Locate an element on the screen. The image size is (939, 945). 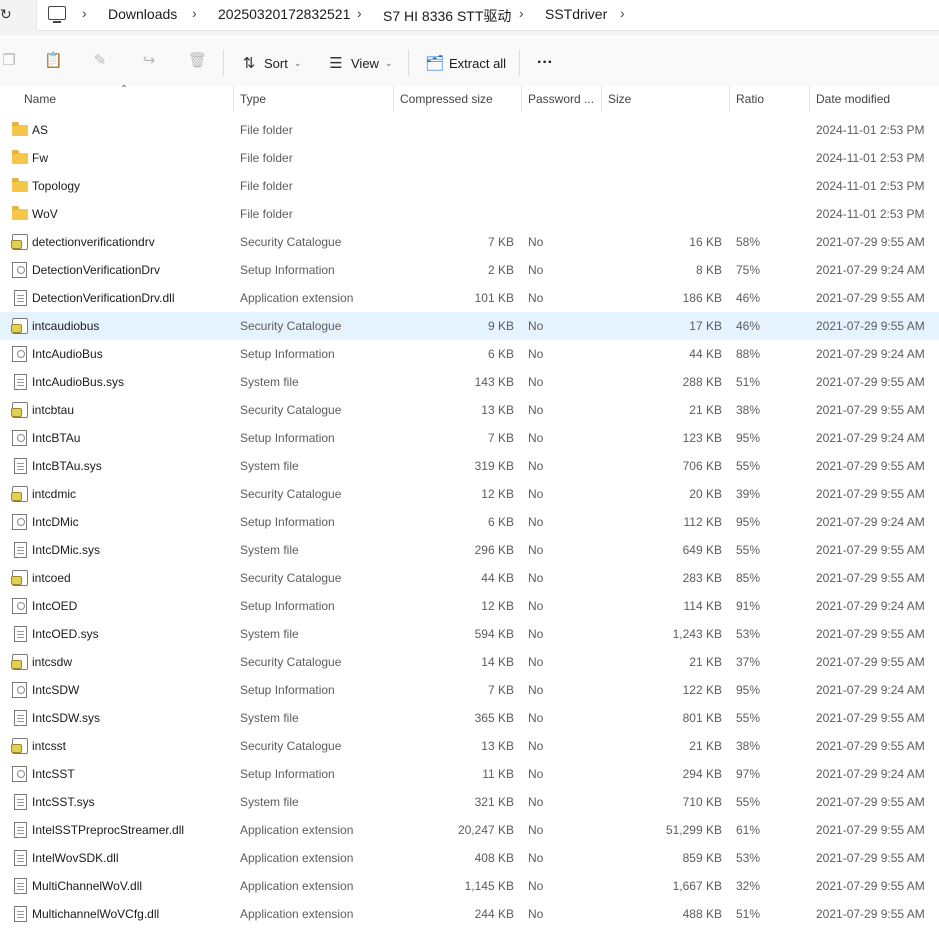
breadcrumb-driver-folder: S7 HI 8336 STT驱动 is located at coordinates (447, 16).